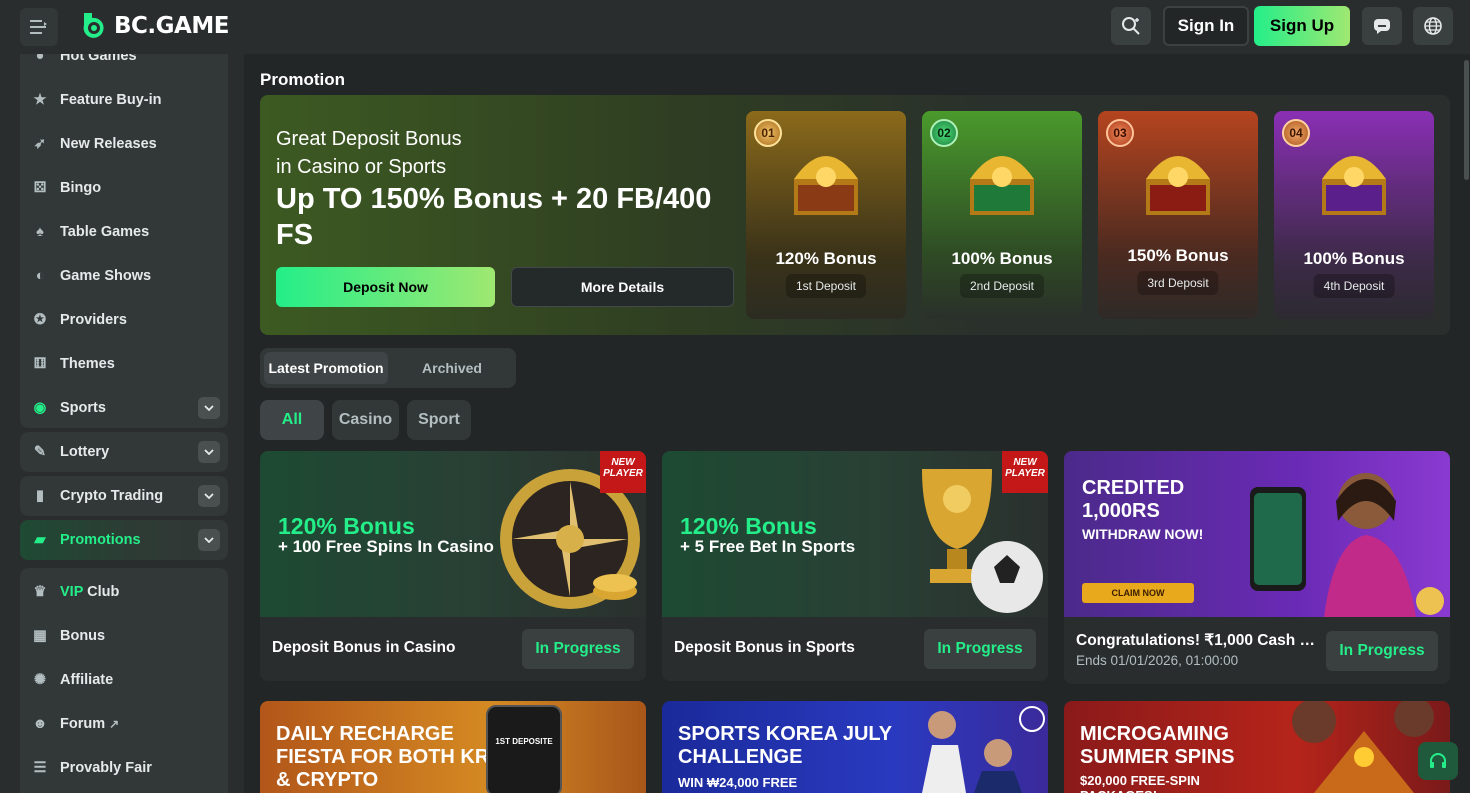 This screenshot has height=793, width=1470. What do you see at coordinates (105, 232) in the screenshot?
I see `sidebar-item-label: Table Games` at bounding box center [105, 232].